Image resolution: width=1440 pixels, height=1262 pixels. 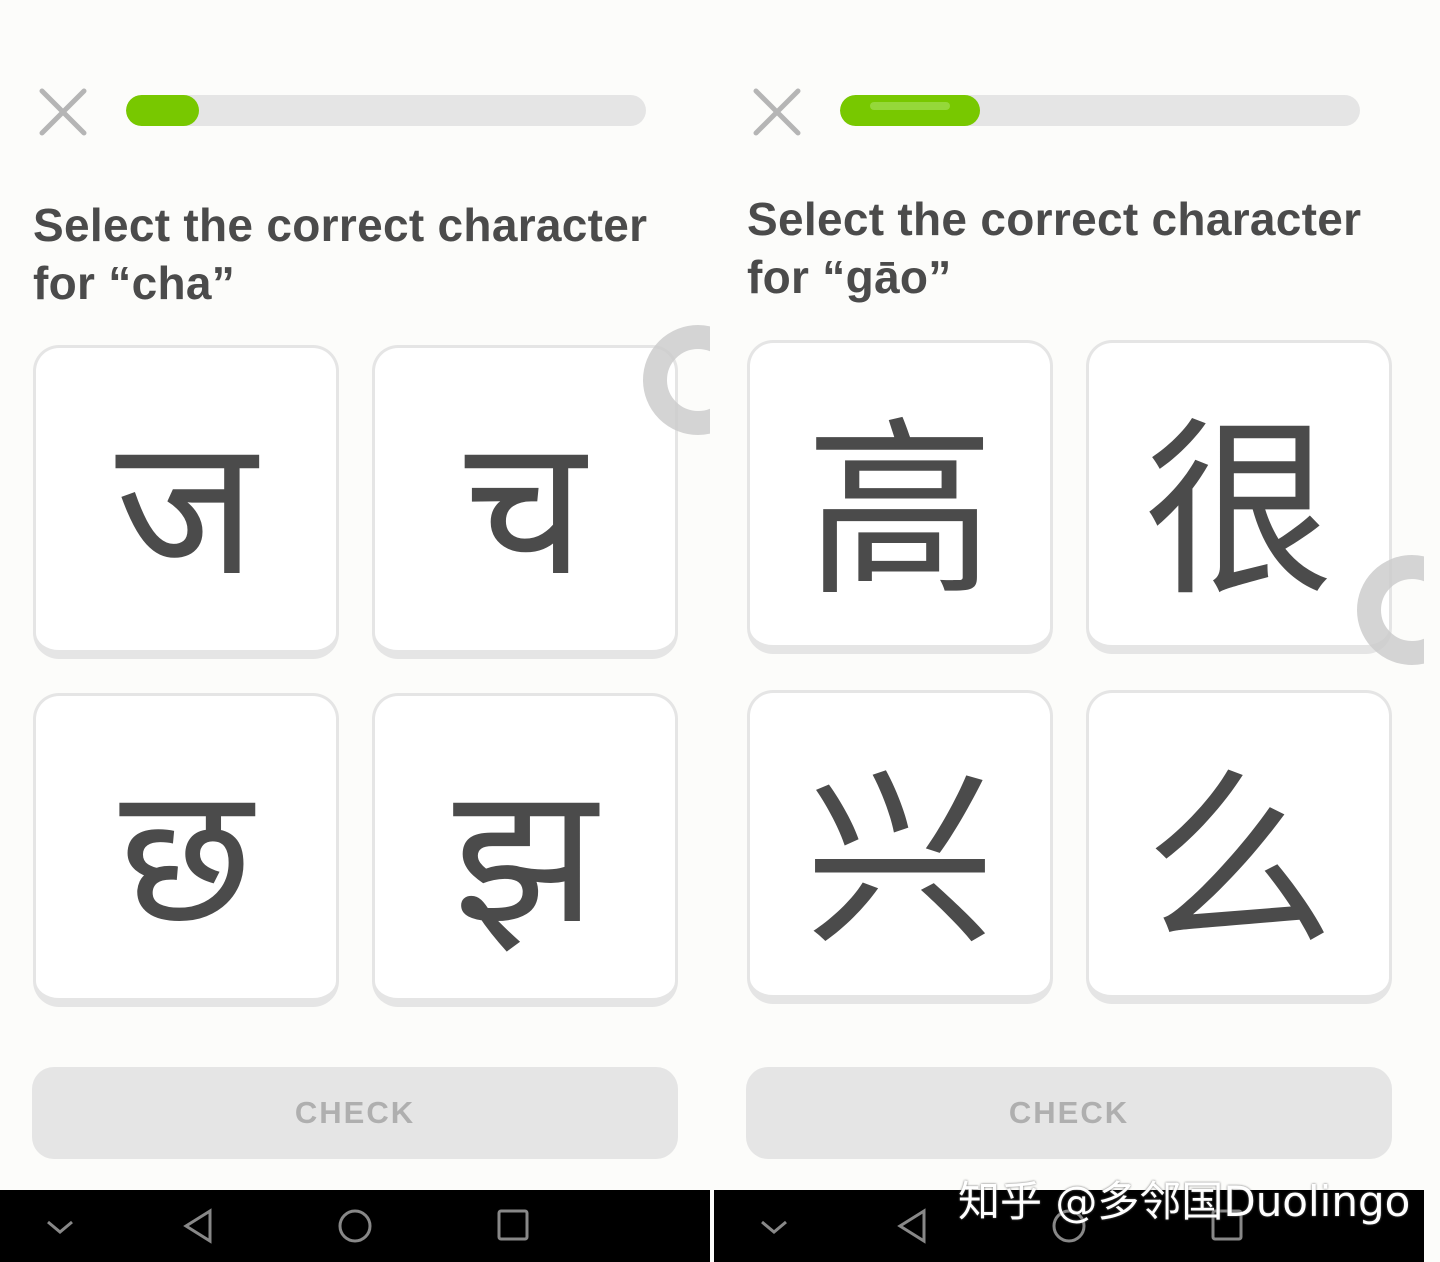 I want to click on option-card: च, so click(x=525, y=502).